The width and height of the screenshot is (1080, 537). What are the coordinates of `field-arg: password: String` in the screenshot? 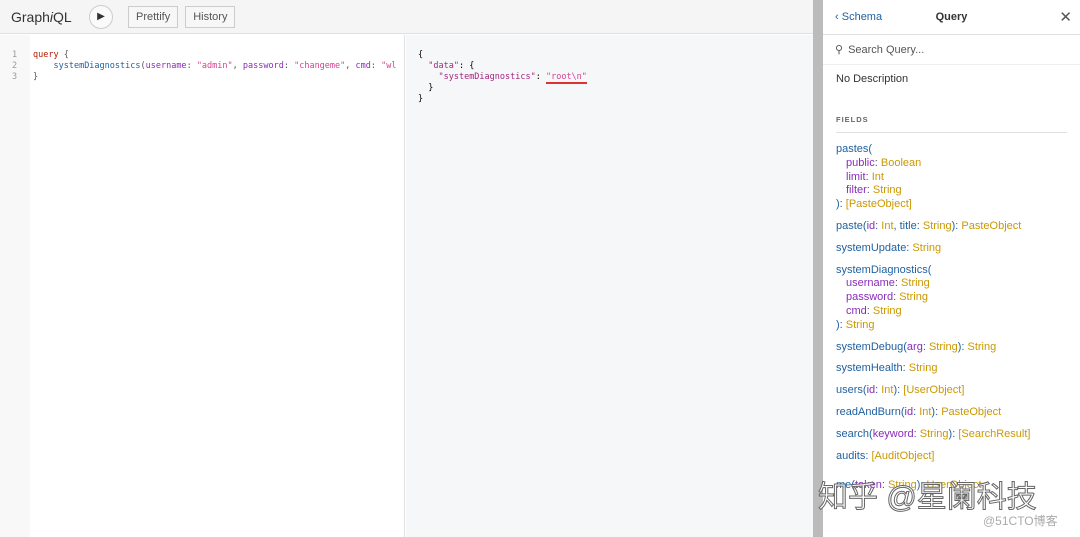 It's located at (951, 298).